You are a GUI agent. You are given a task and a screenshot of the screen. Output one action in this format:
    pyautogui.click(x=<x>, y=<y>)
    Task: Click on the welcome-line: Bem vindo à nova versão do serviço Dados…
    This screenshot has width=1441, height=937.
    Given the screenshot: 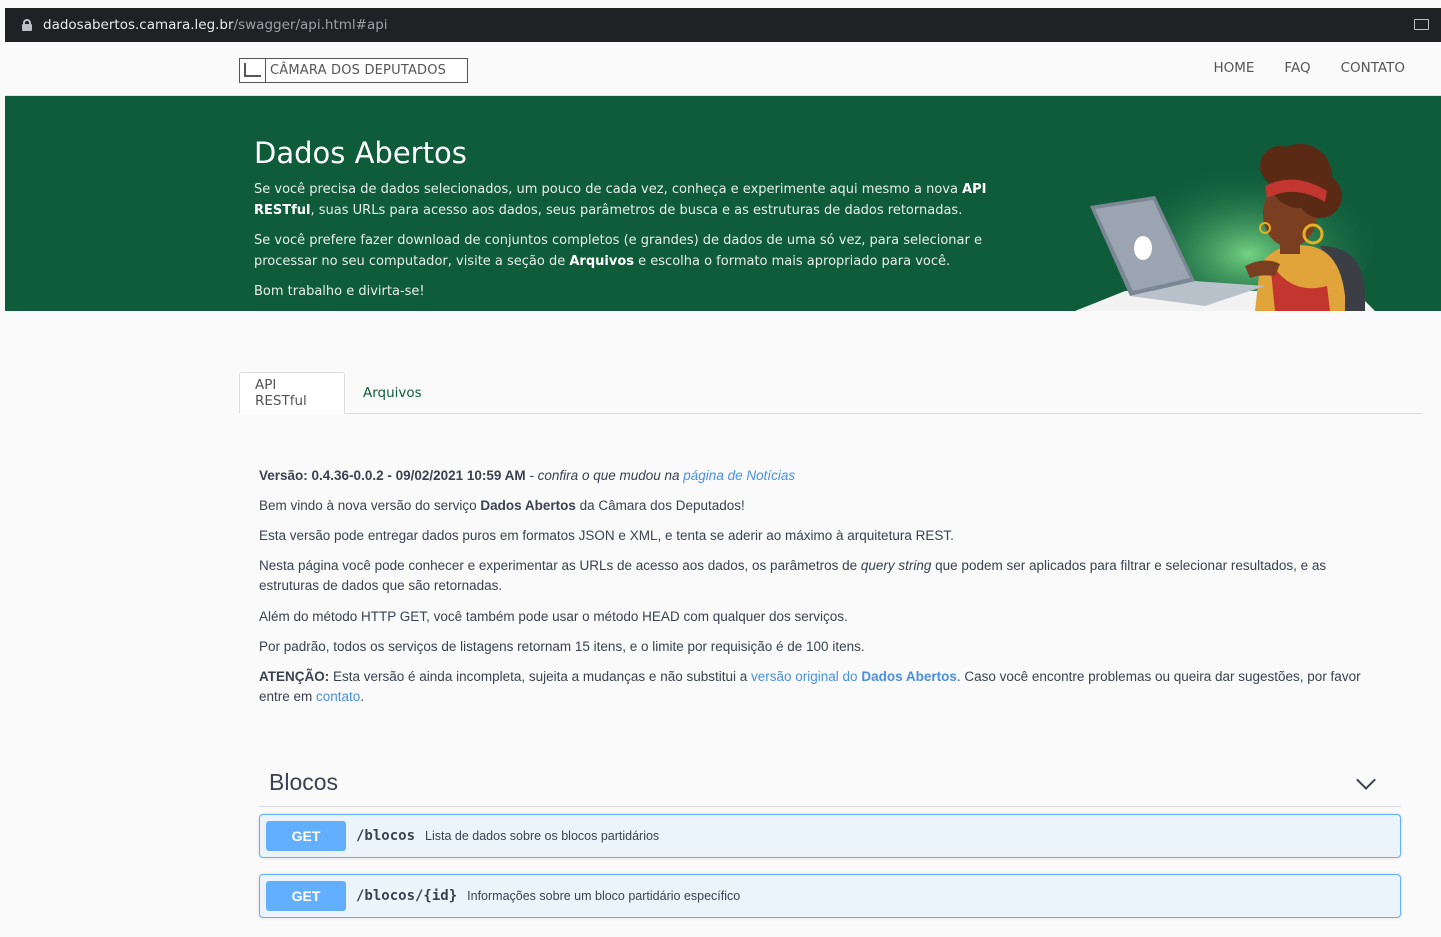 What is the action you would take?
    pyautogui.click(x=502, y=505)
    